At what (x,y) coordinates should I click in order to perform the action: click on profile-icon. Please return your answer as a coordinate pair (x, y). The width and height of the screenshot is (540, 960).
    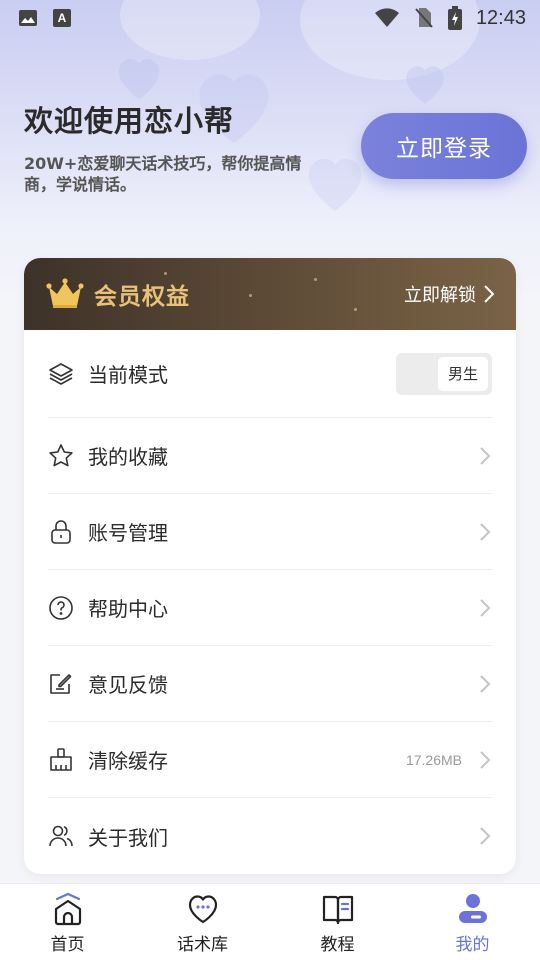
    Looking at the image, I should click on (472, 908).